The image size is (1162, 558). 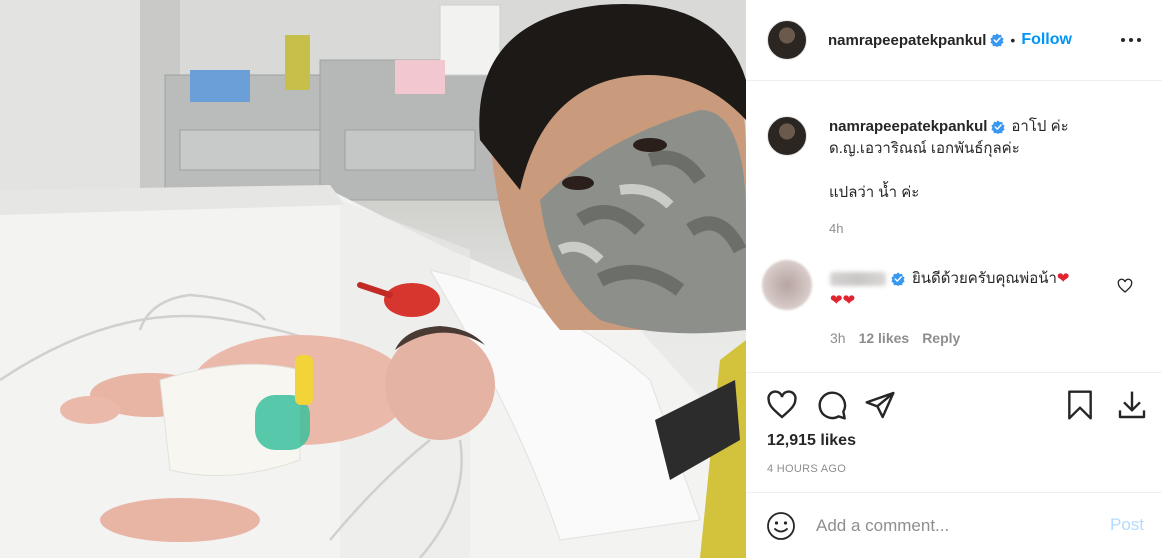 What do you see at coordinates (874, 192) in the screenshot?
I see `caption-line-3: แปลว่า น้ำ ค่ะ` at bounding box center [874, 192].